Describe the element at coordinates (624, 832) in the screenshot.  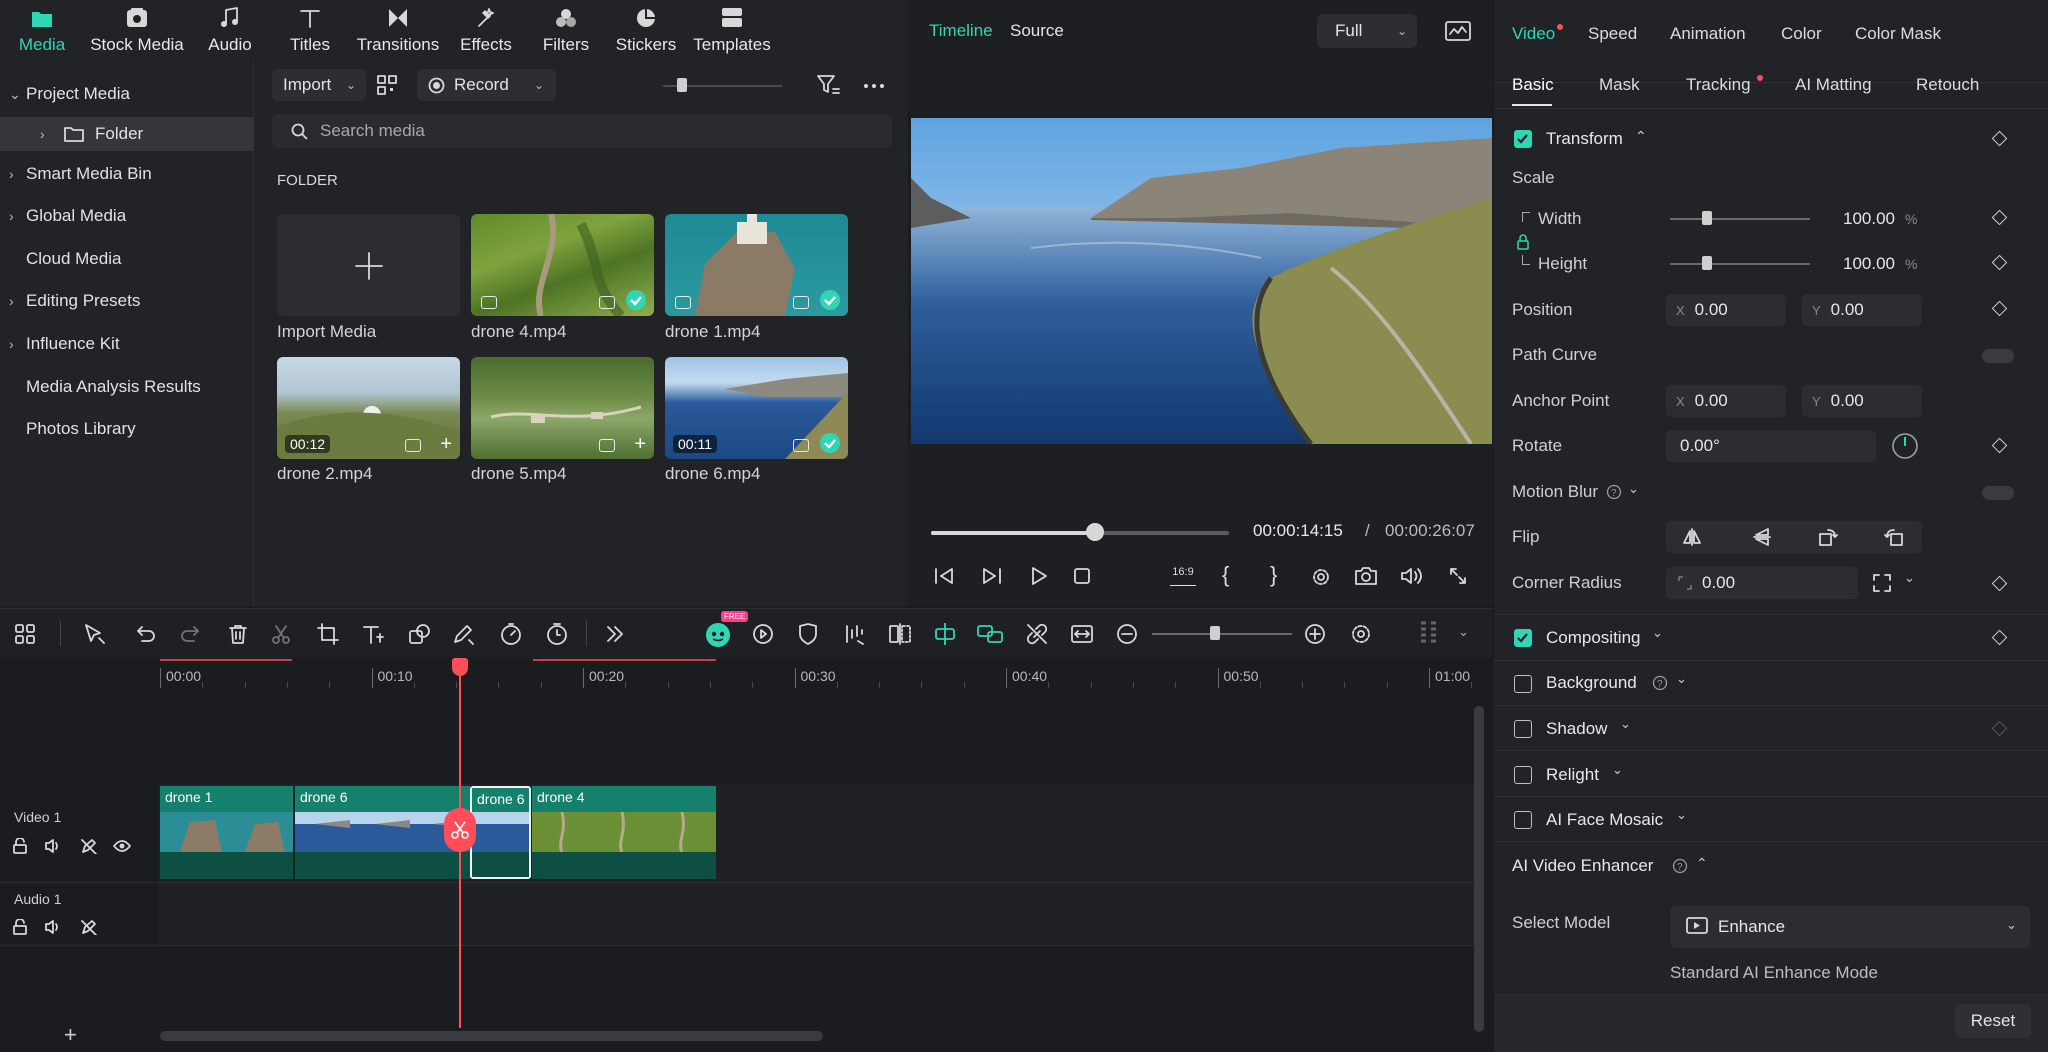
I see `timeline-clip-drone-4: drone 4` at that location.